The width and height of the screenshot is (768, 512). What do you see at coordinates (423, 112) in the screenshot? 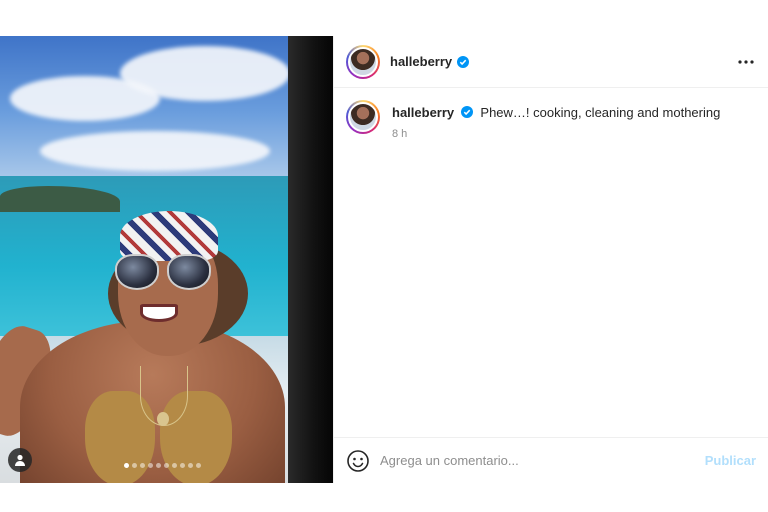
I see `caption-username: halleberry` at bounding box center [423, 112].